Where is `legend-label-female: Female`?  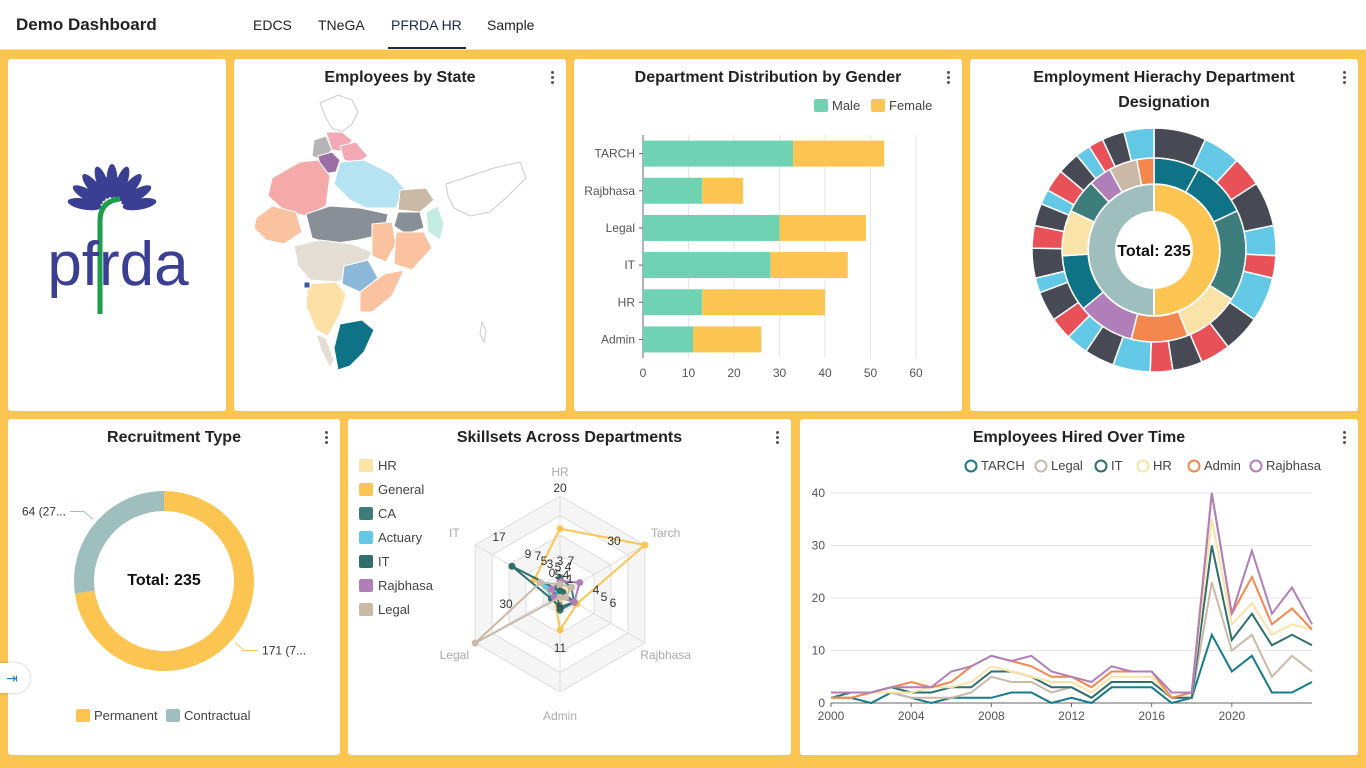 legend-label-female: Female is located at coordinates (910, 105).